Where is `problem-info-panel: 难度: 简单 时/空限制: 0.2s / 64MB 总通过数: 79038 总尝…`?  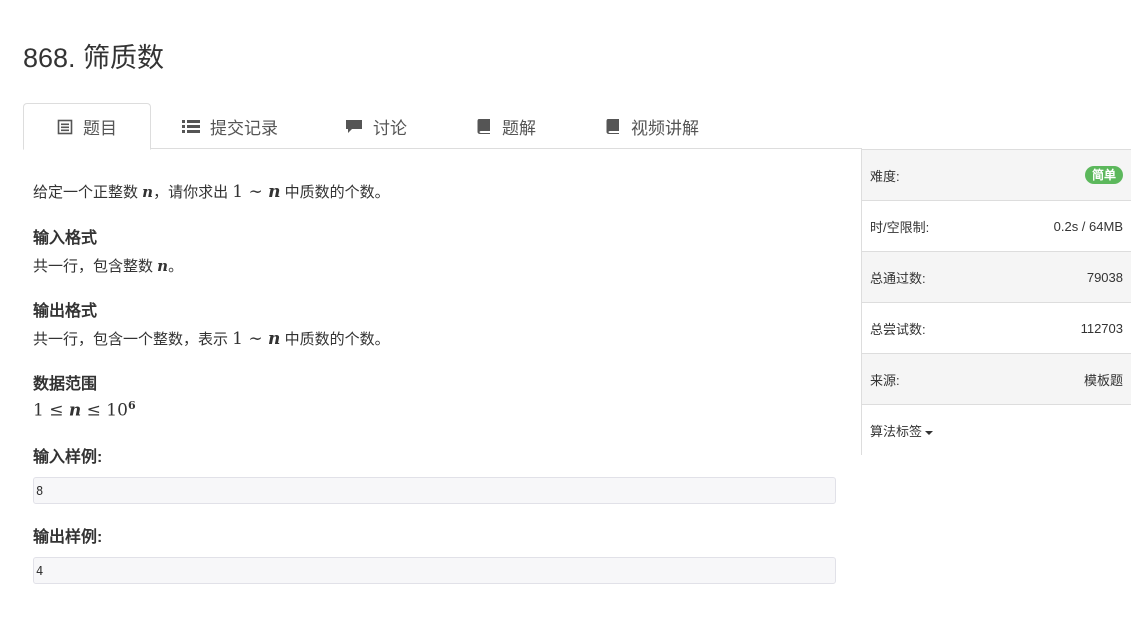
problem-info-panel: 难度: 简单 时/空限制: 0.2s / 64MB 总通过数: 79038 总尝… is located at coordinates (996, 302).